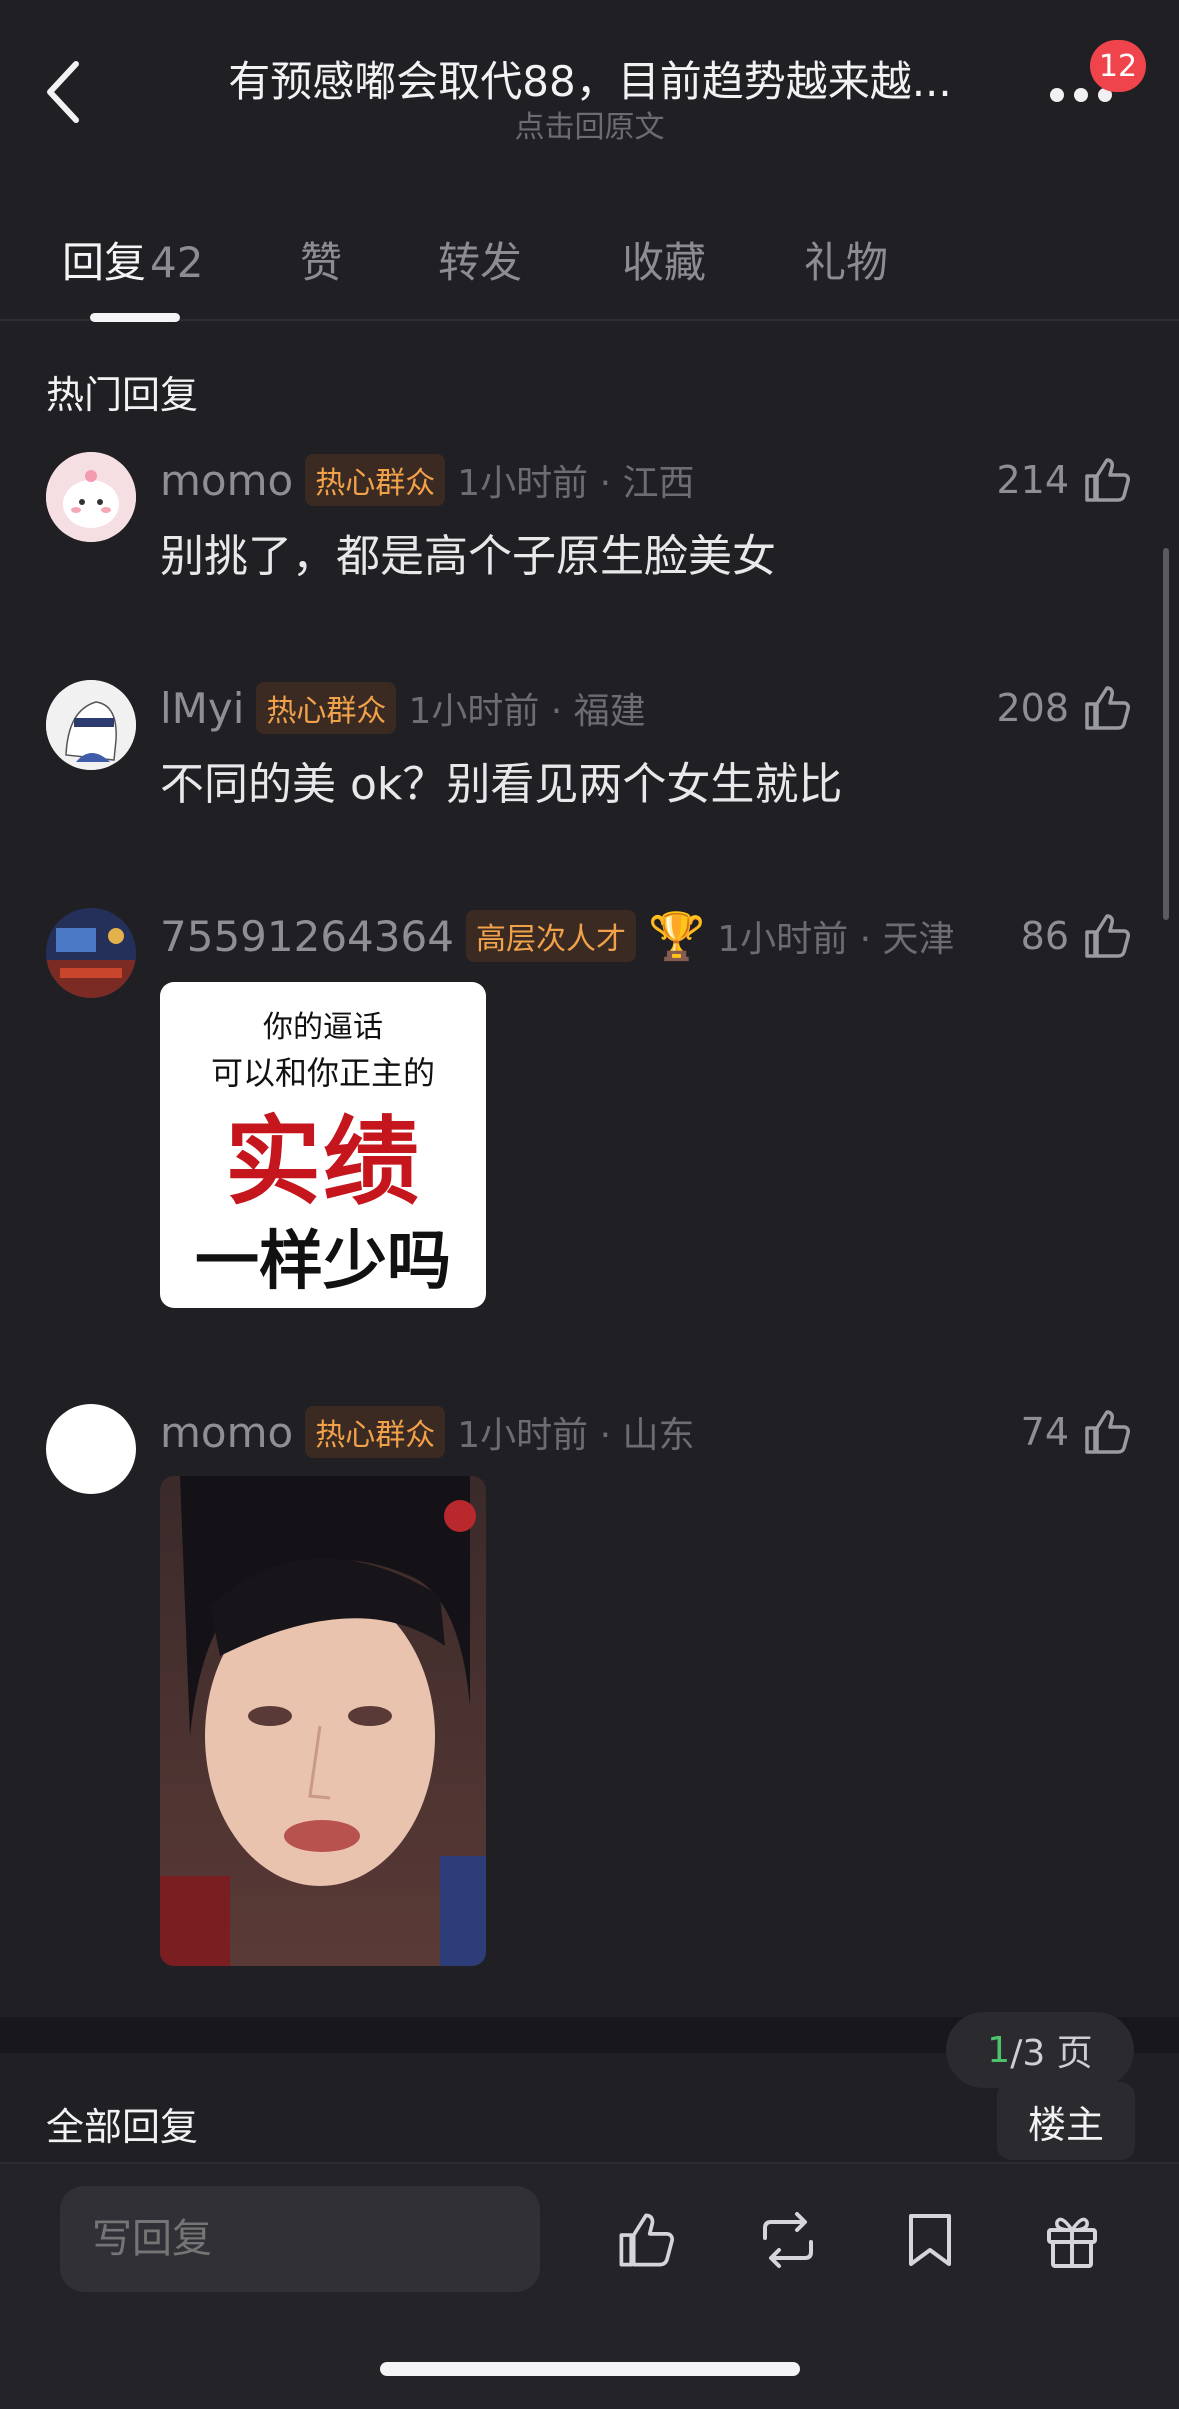 Image resolution: width=1179 pixels, height=2409 pixels. Describe the element at coordinates (323, 1262) in the screenshot. I see `meme-text-line: 一样少吗` at that location.